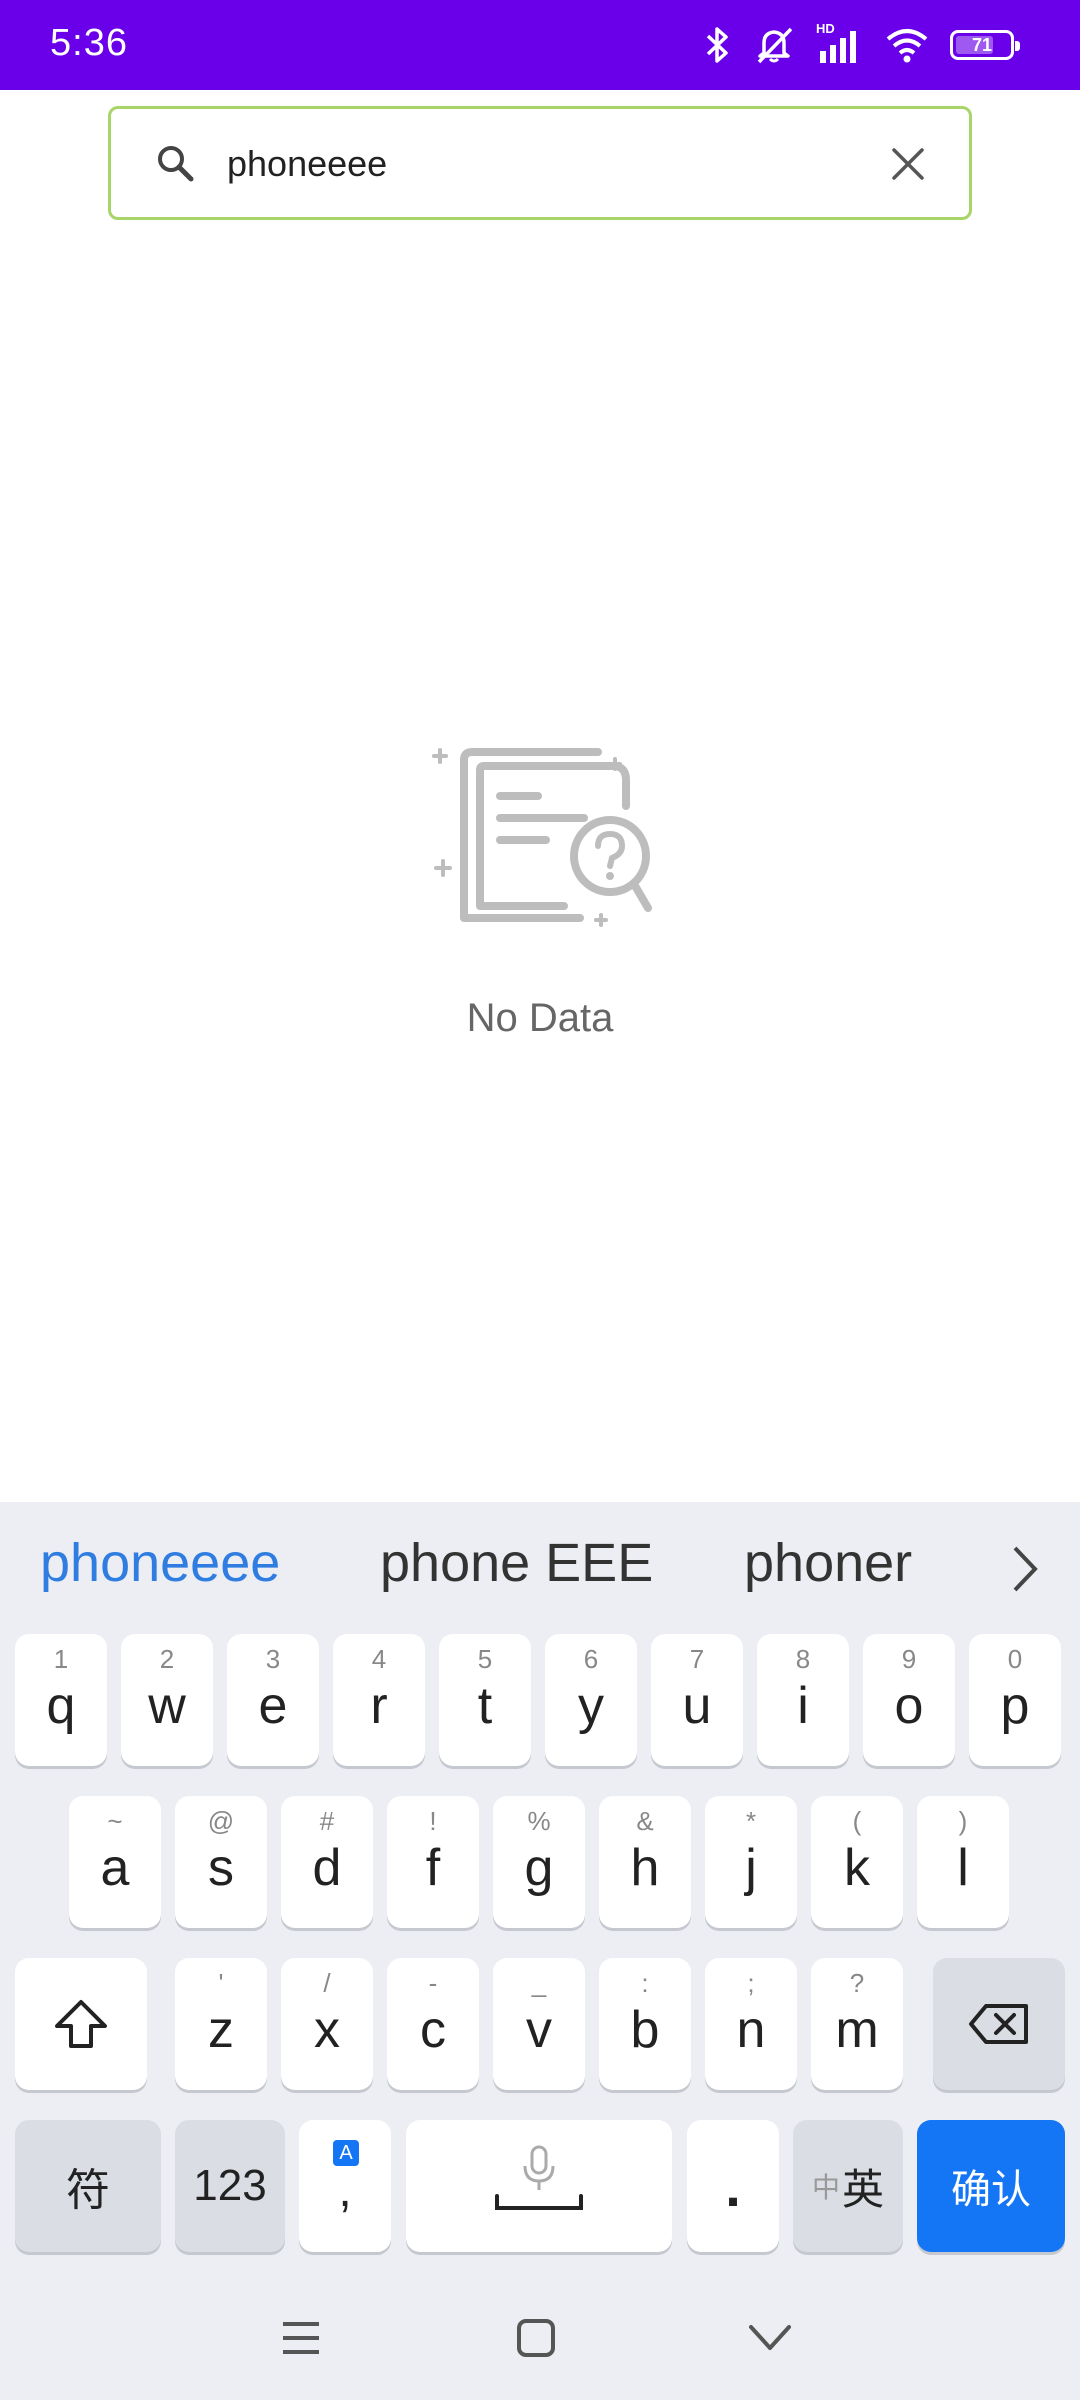  Describe the element at coordinates (770, 2338) in the screenshot. I see `back-icon` at that location.